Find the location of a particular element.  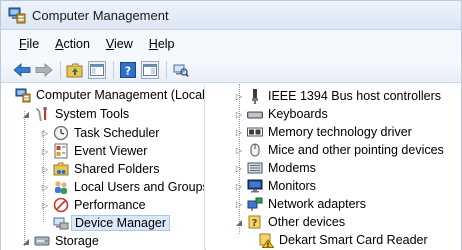

device-category-memory-technology: ▷ Memory technology driver is located at coordinates (323, 132).